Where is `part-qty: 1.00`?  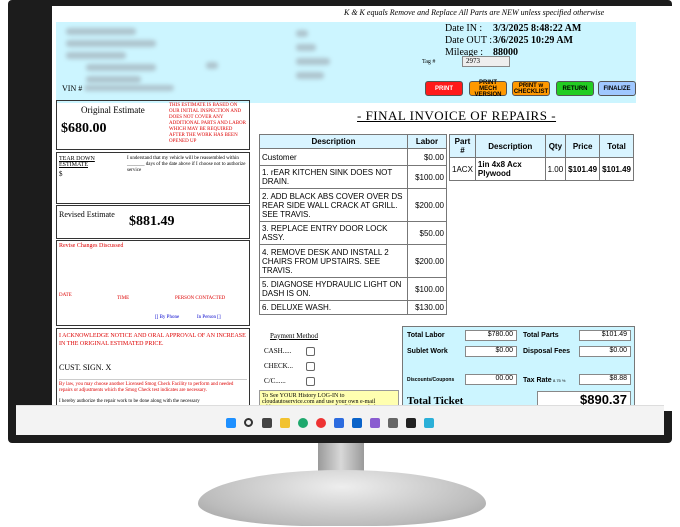 part-qty: 1.00 is located at coordinates (555, 169).